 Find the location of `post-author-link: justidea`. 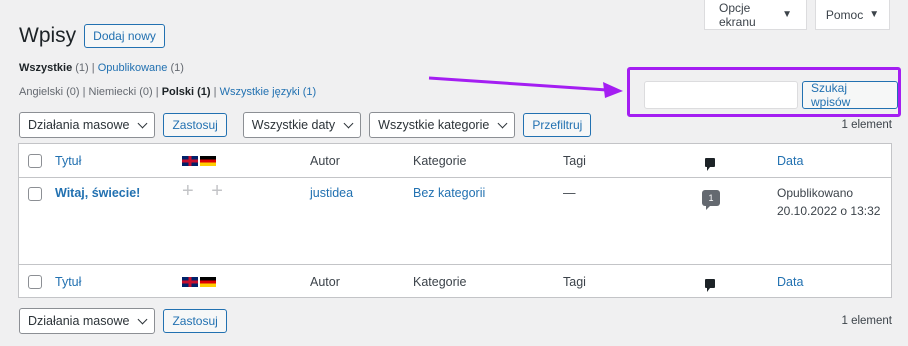

post-author-link: justidea is located at coordinates (331, 193).